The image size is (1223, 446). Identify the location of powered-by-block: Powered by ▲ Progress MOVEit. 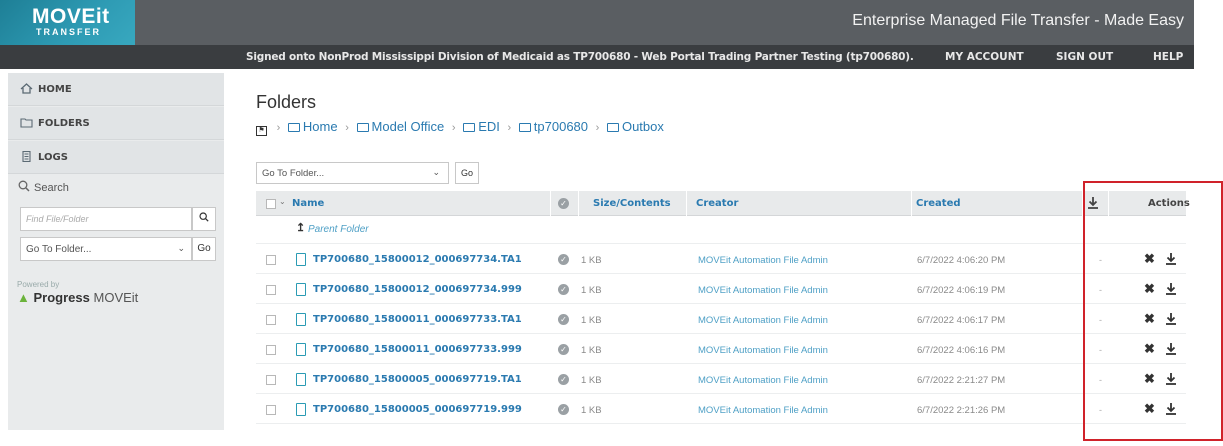
(77, 292).